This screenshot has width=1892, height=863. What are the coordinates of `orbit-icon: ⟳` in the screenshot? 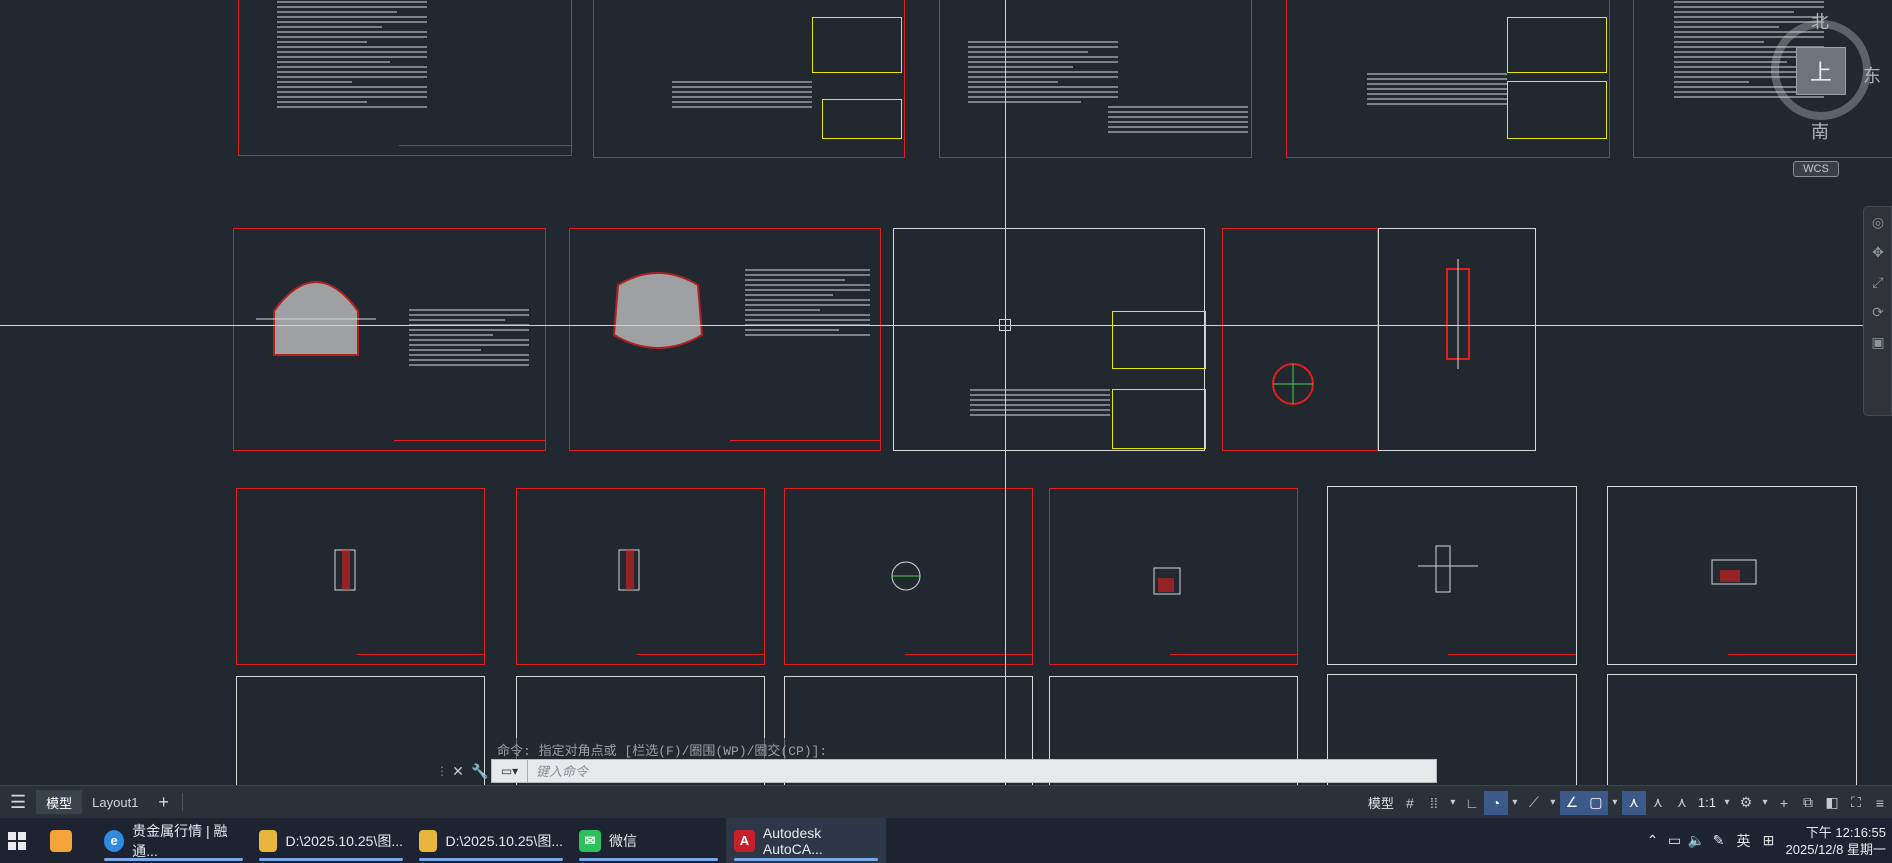 It's located at (1878, 312).